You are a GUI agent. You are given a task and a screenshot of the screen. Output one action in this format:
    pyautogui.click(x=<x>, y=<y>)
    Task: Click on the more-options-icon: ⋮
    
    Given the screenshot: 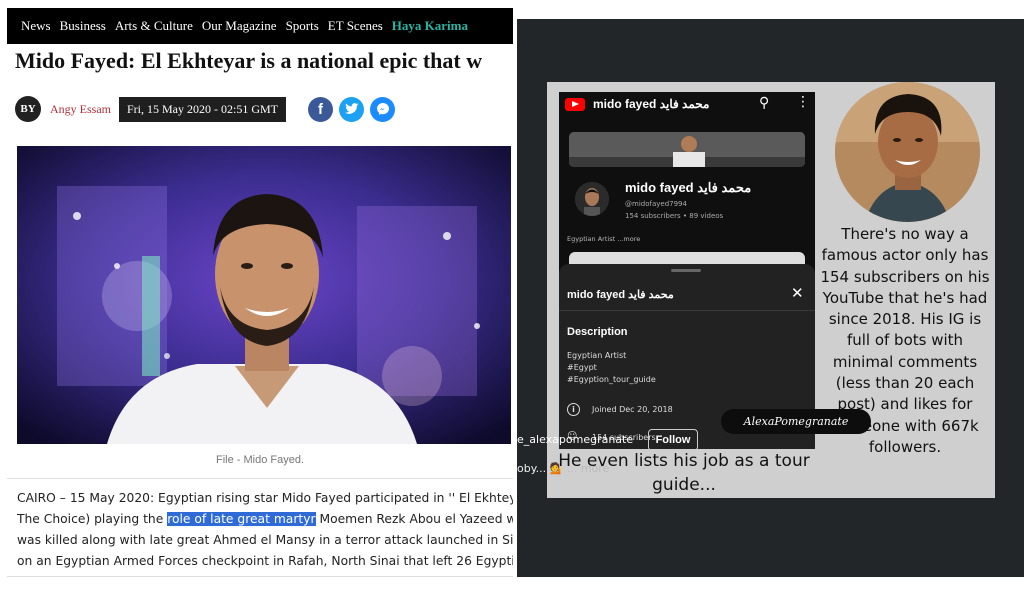 What is the action you would take?
    pyautogui.click(x=803, y=102)
    